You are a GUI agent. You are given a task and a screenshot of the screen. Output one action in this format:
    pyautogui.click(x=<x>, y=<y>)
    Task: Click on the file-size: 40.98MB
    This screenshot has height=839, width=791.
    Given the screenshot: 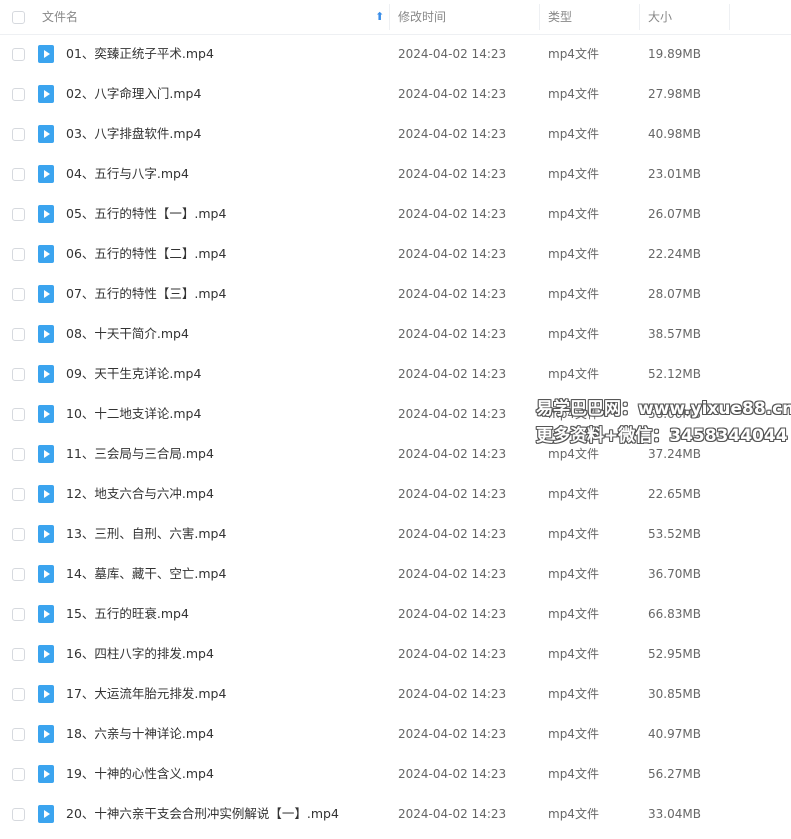 What is the action you would take?
    pyautogui.click(x=674, y=134)
    